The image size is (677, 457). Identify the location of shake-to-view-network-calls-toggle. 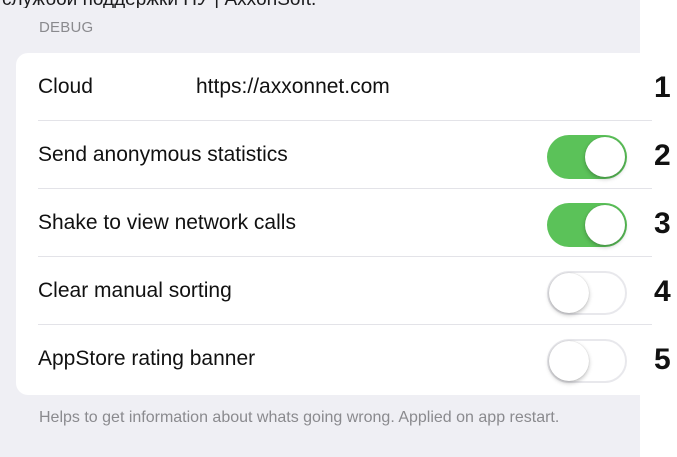
(587, 225).